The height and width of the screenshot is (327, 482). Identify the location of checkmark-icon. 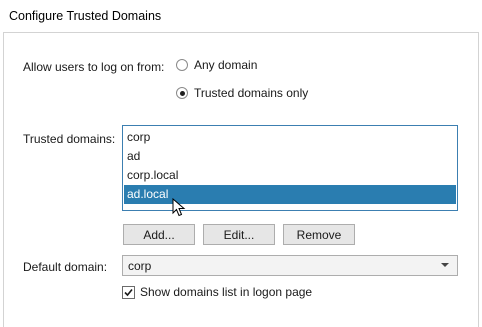
(128, 292).